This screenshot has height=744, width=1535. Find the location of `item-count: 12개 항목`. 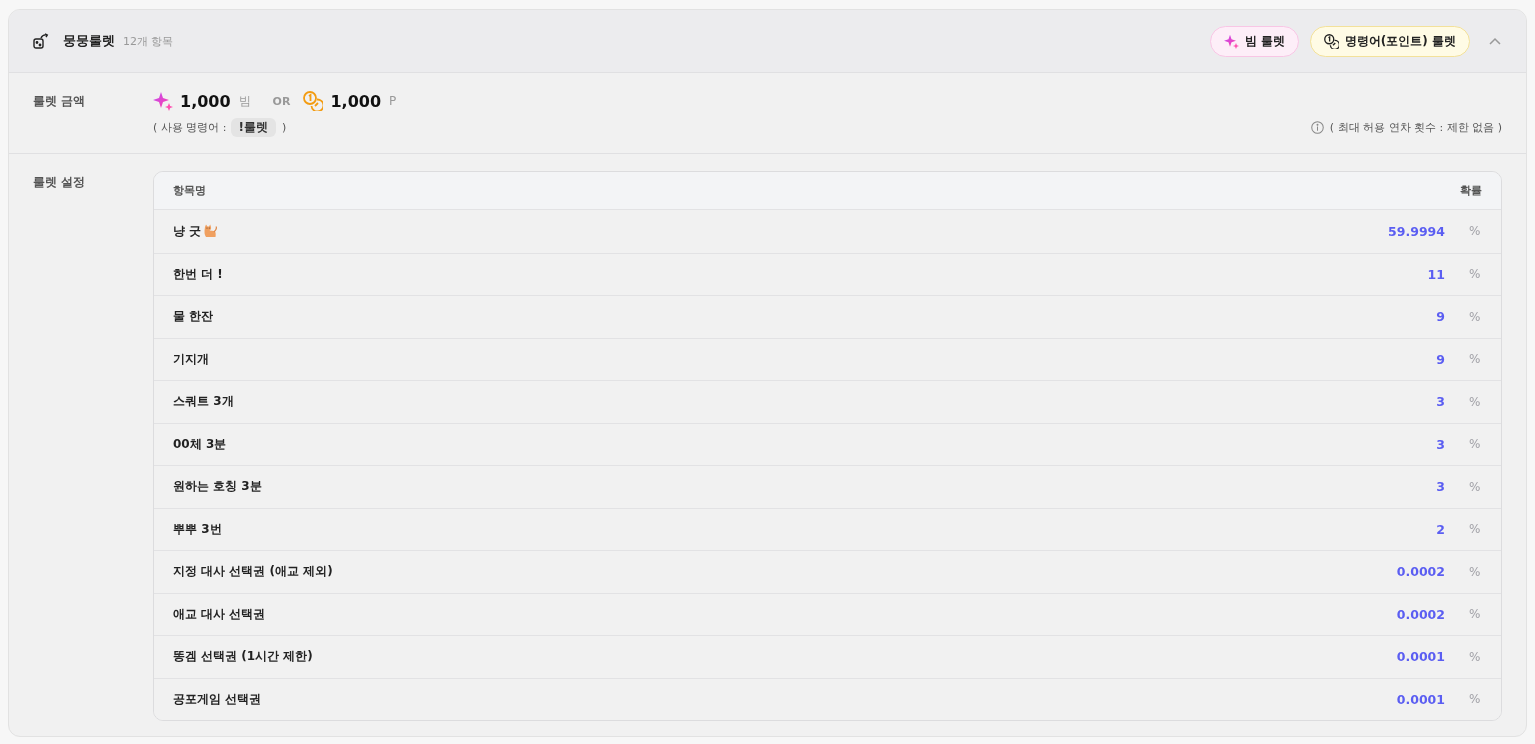

item-count: 12개 항목 is located at coordinates (148, 41).